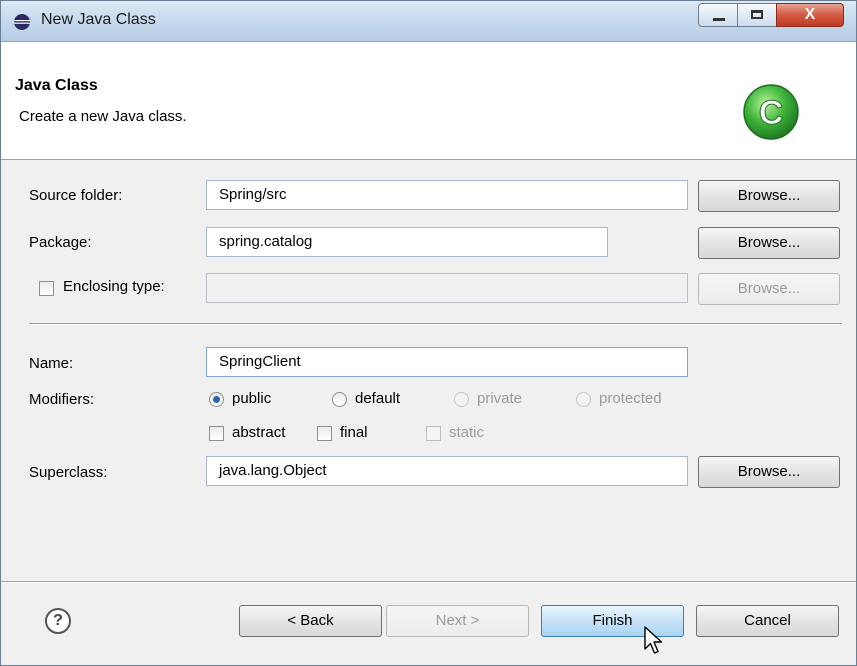  What do you see at coordinates (56, 85) in the screenshot?
I see `wizard-page-title: Java Class` at bounding box center [56, 85].